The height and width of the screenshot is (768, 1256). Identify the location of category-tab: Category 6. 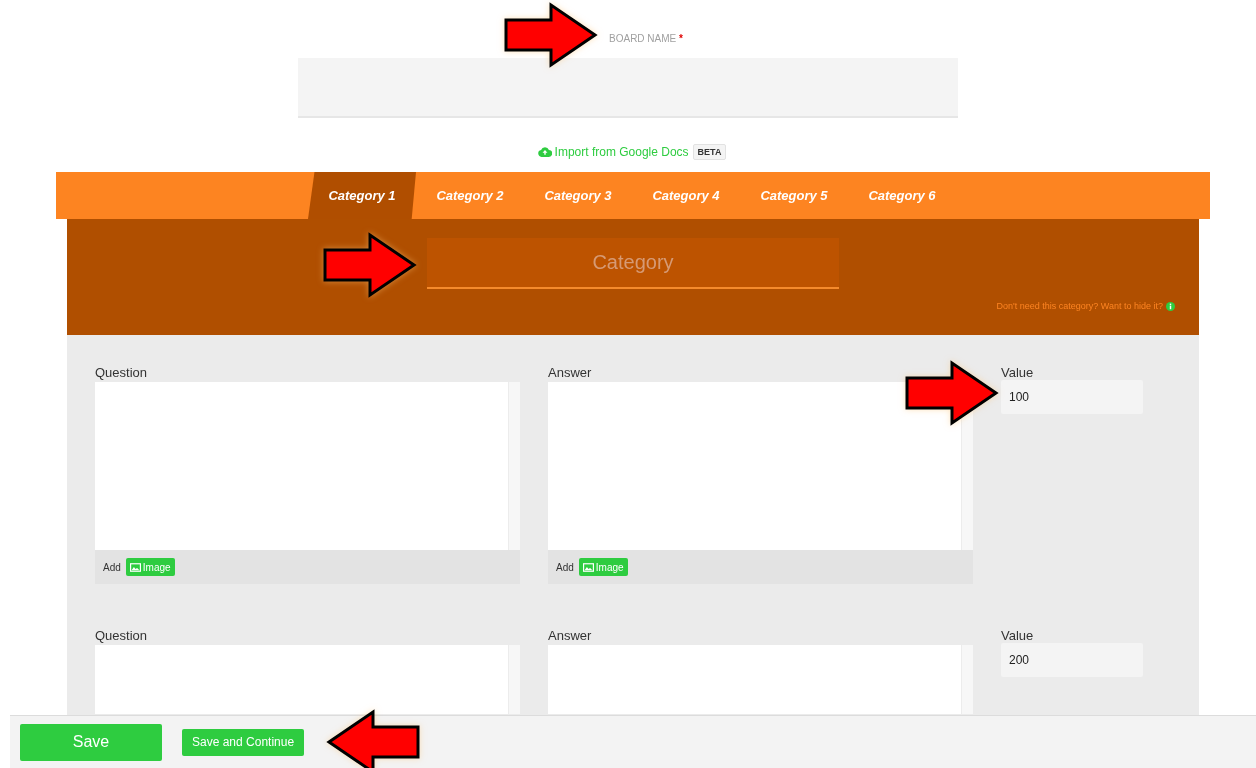
(902, 195).